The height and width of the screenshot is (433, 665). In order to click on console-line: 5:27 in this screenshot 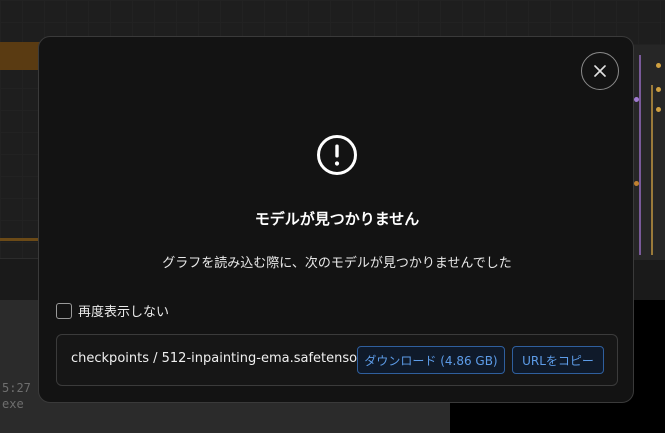, I will do `click(16, 388)`.